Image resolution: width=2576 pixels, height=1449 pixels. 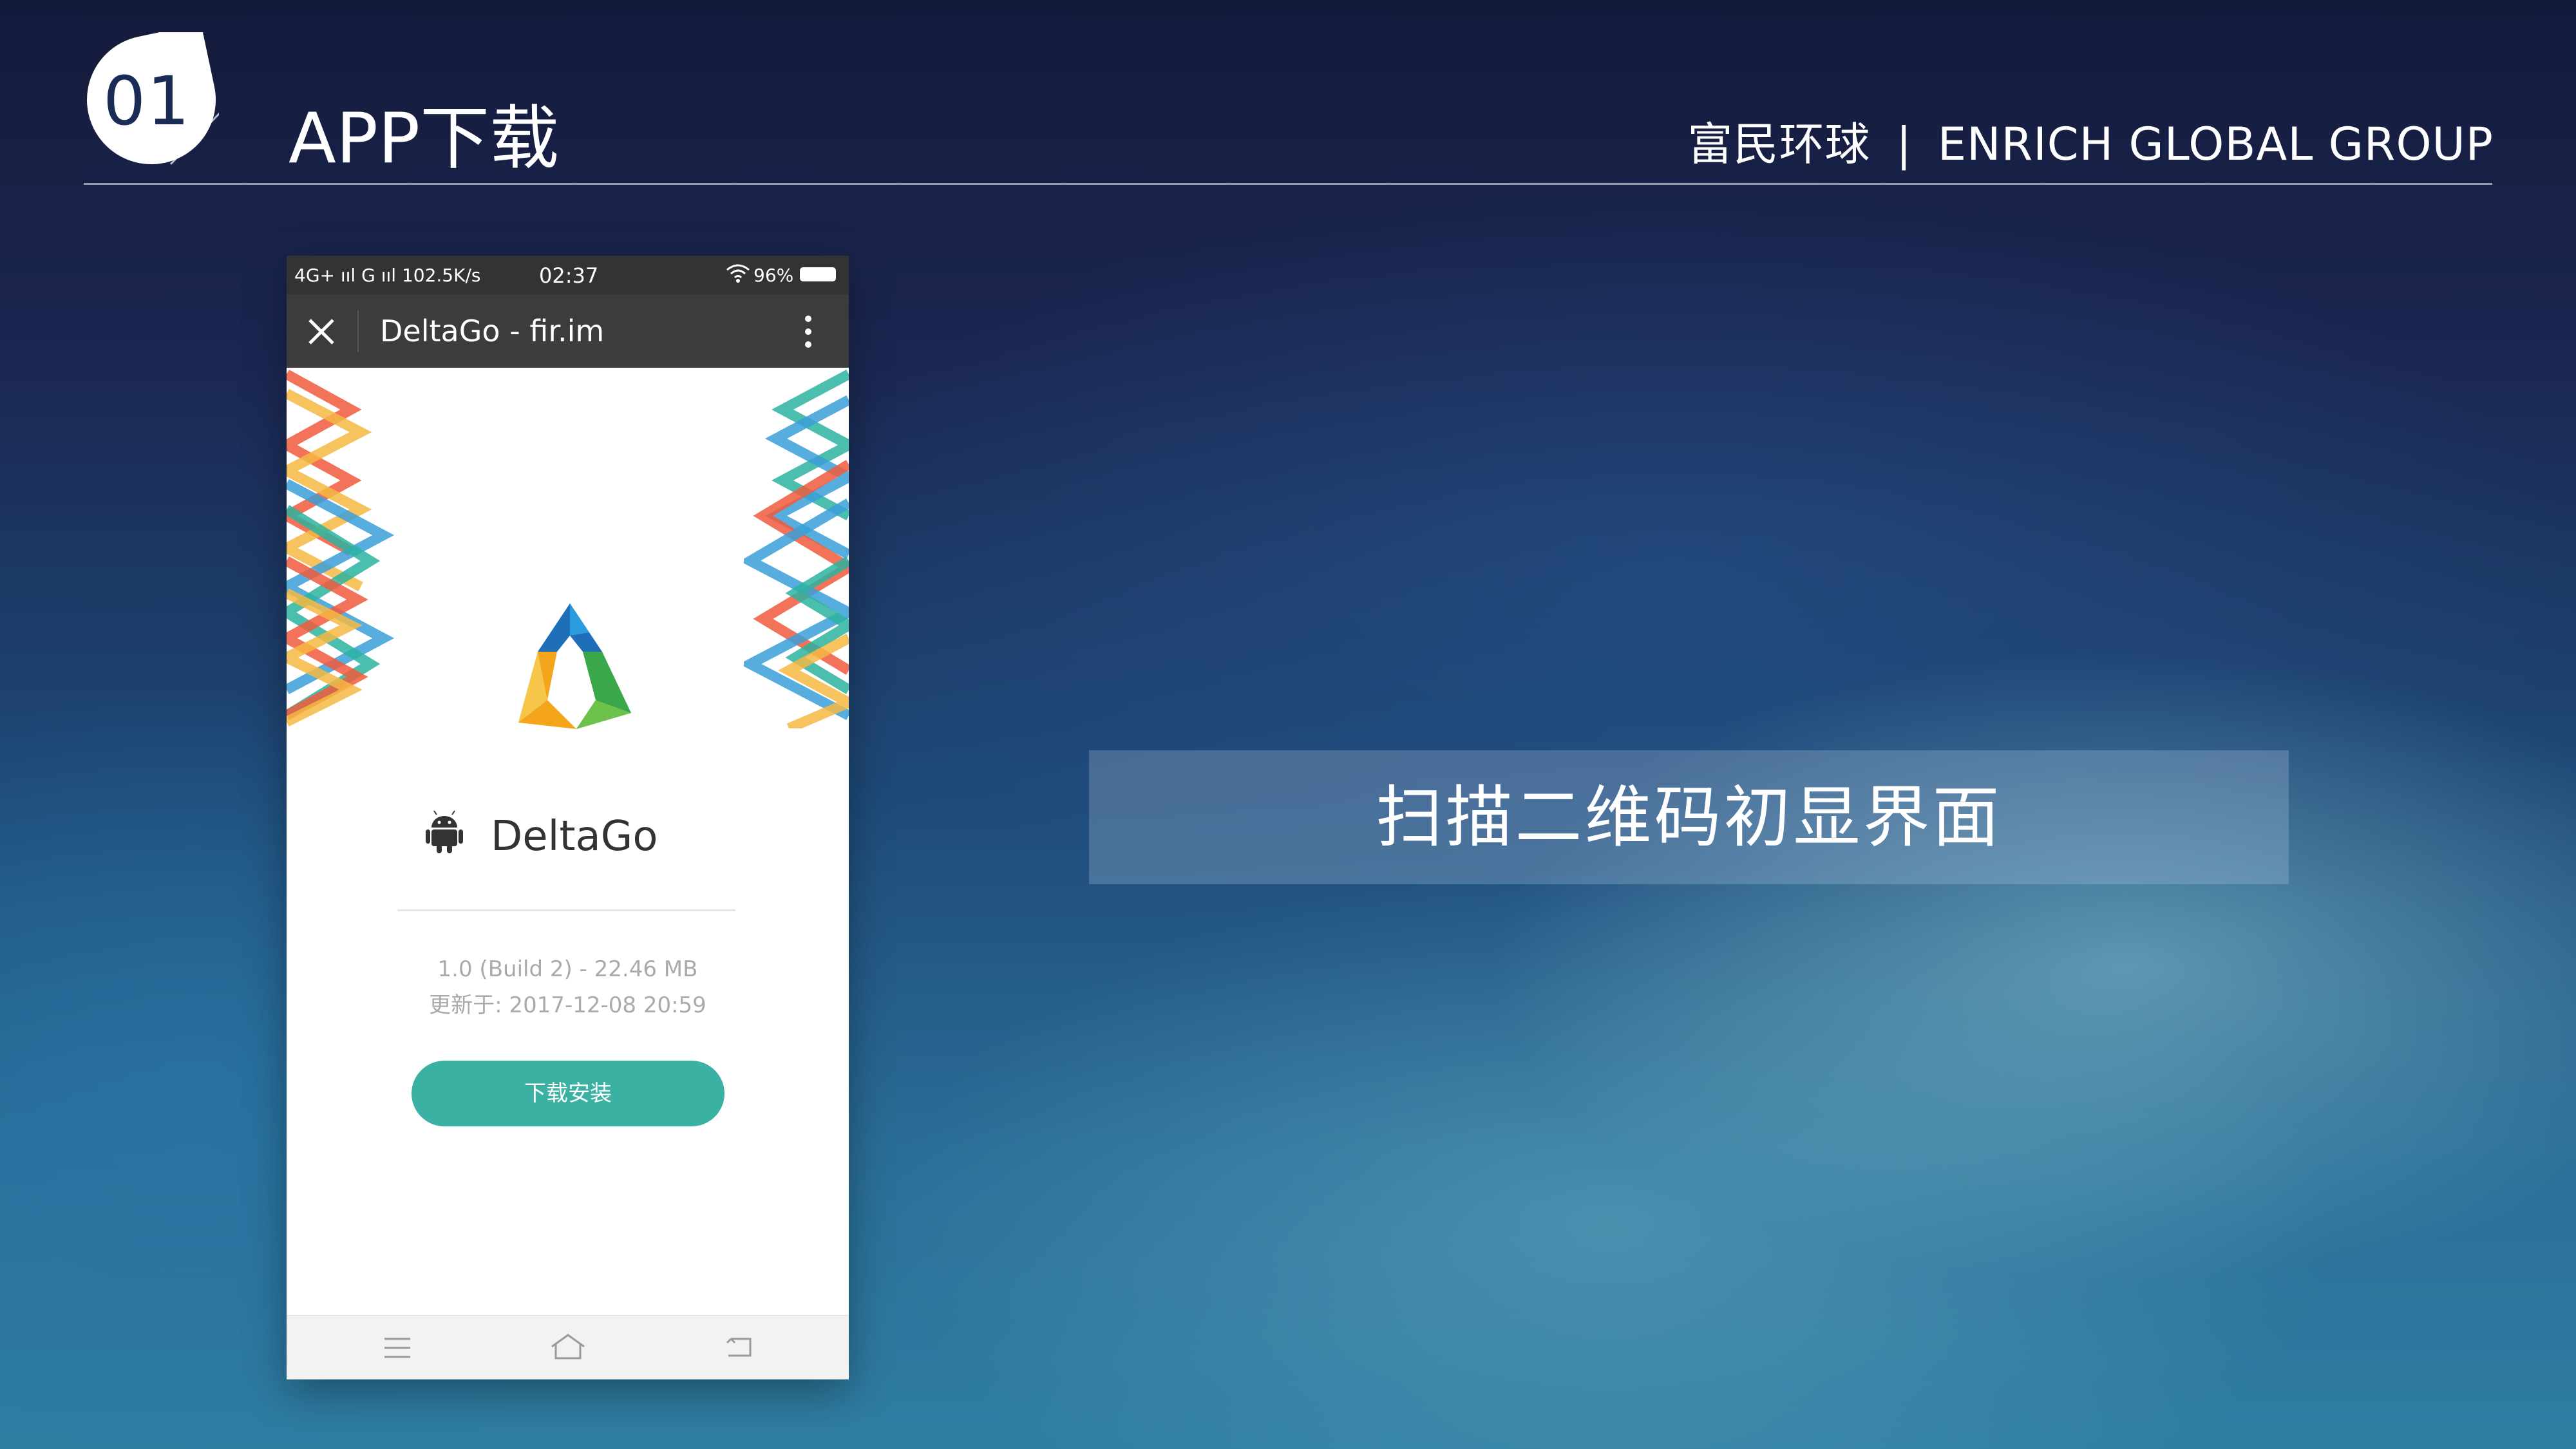 I want to click on browser-title-bar: DeltaGo - fir.im, so click(x=568, y=331).